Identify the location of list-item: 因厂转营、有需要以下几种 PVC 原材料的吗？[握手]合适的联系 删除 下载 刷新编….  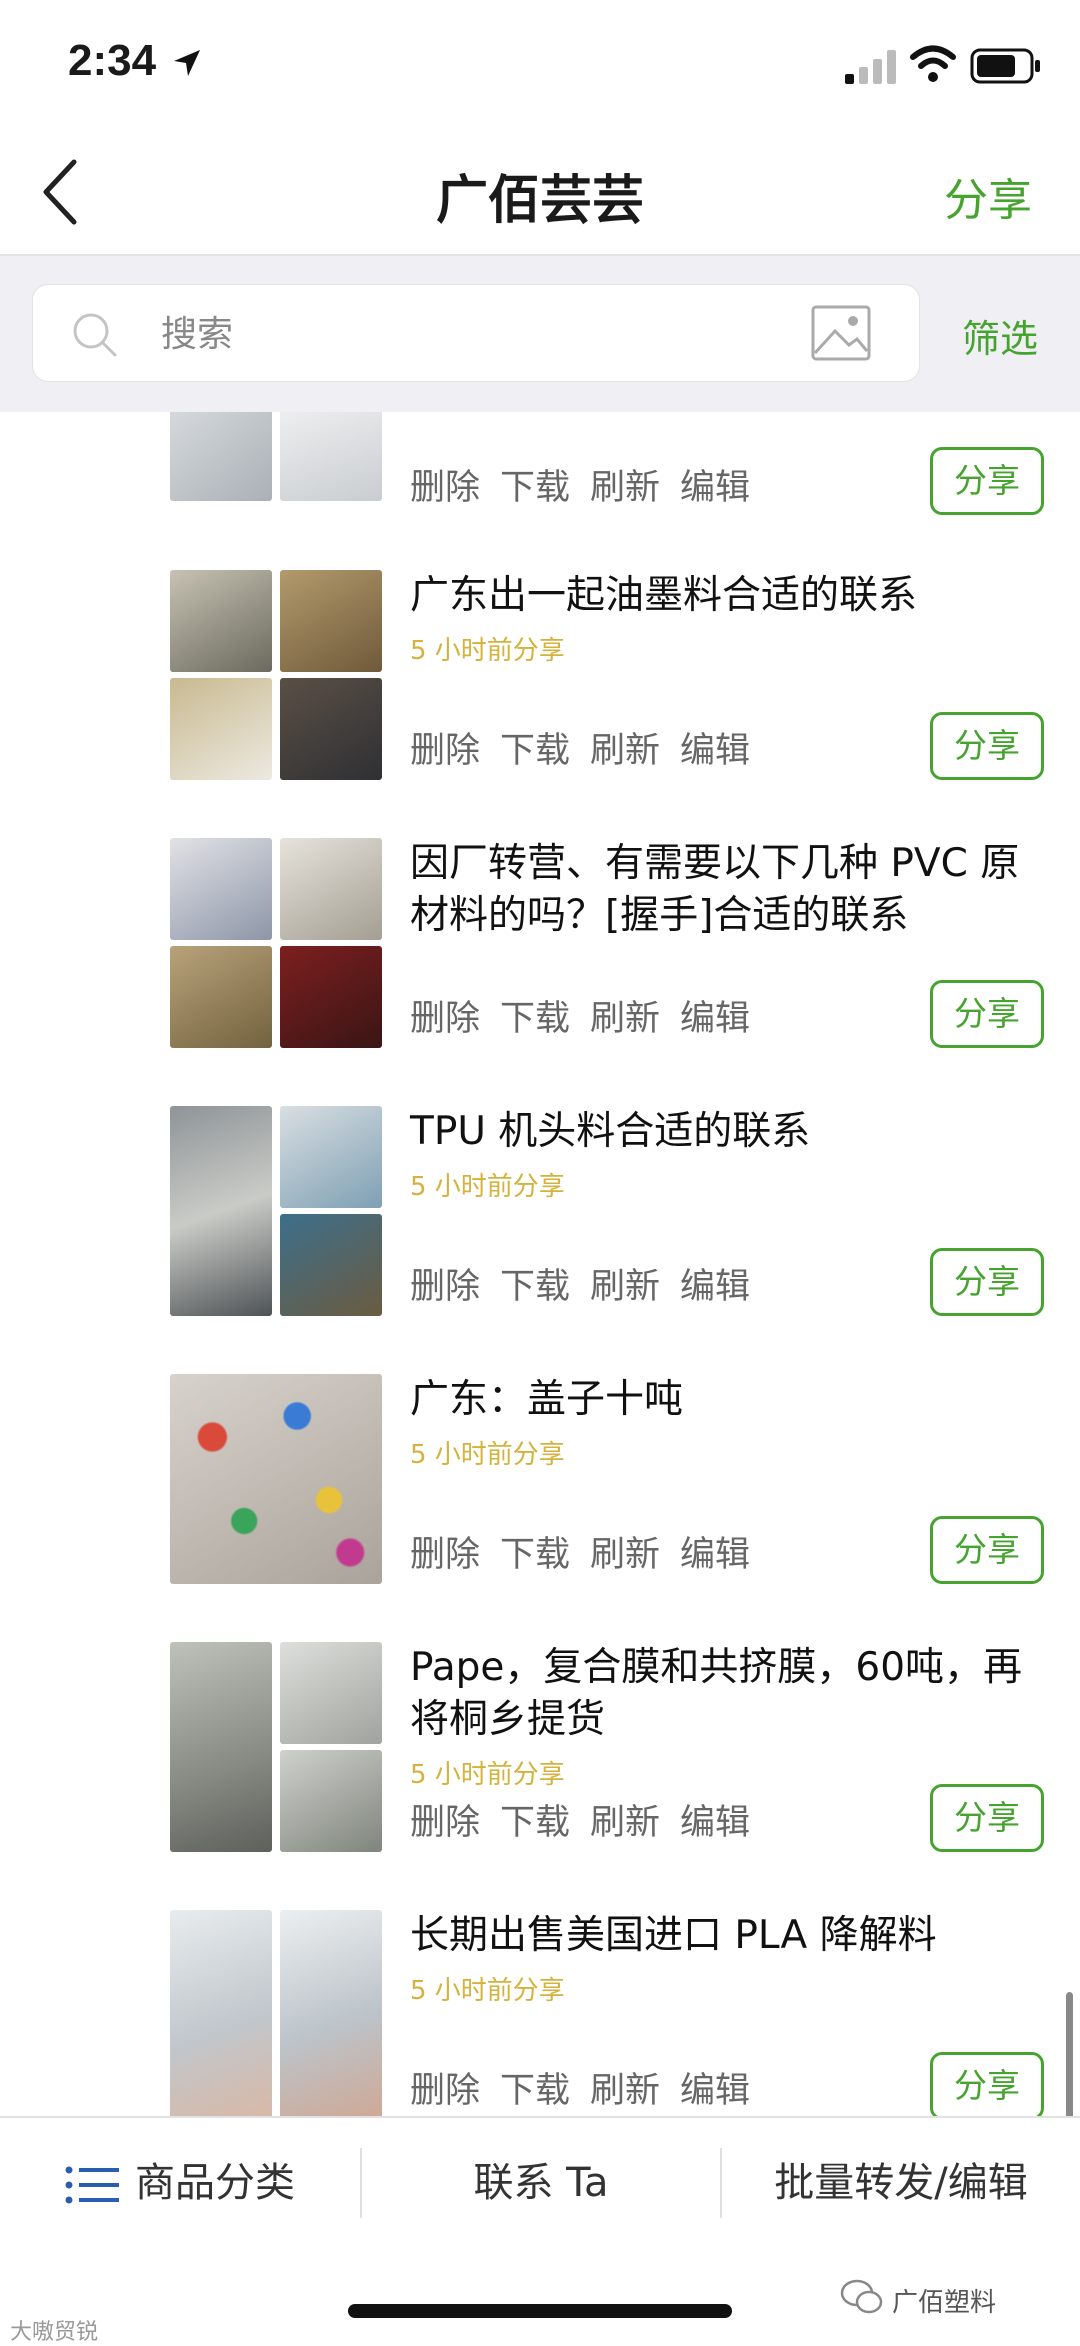
(540, 972).